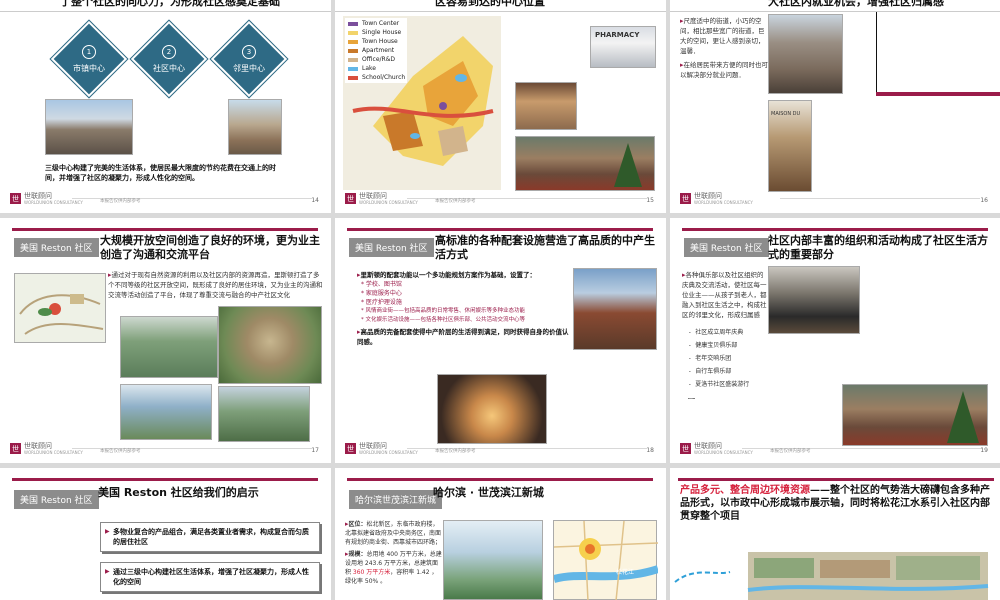 The height and width of the screenshot is (600, 1000). What do you see at coordinates (880, 198) in the screenshot?
I see `footer-line` at bounding box center [880, 198].